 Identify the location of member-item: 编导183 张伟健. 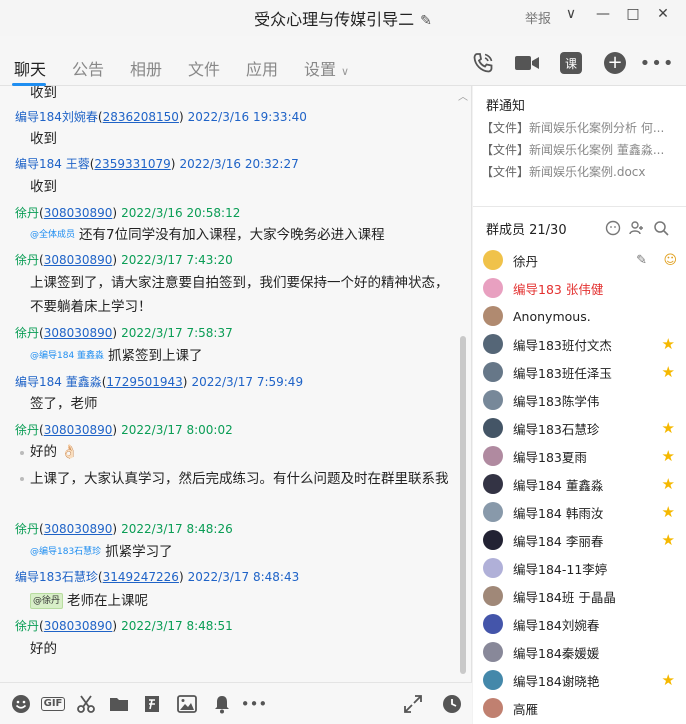
(582, 288).